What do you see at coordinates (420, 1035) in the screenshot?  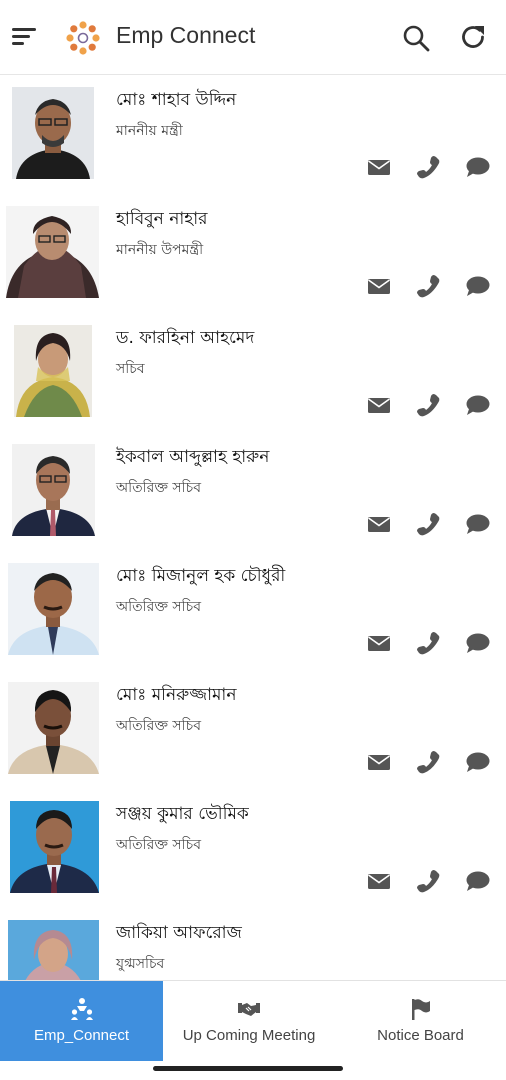 I see `nav-label: Notice Board` at bounding box center [420, 1035].